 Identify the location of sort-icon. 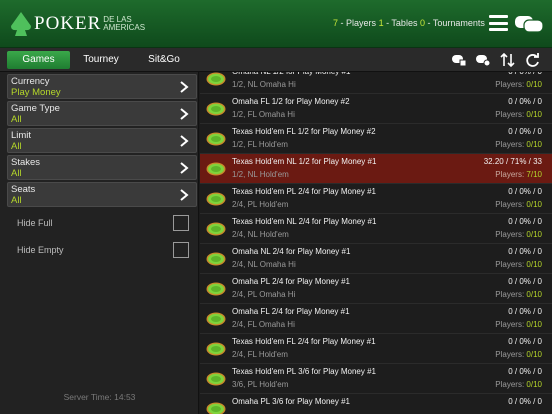
(508, 60).